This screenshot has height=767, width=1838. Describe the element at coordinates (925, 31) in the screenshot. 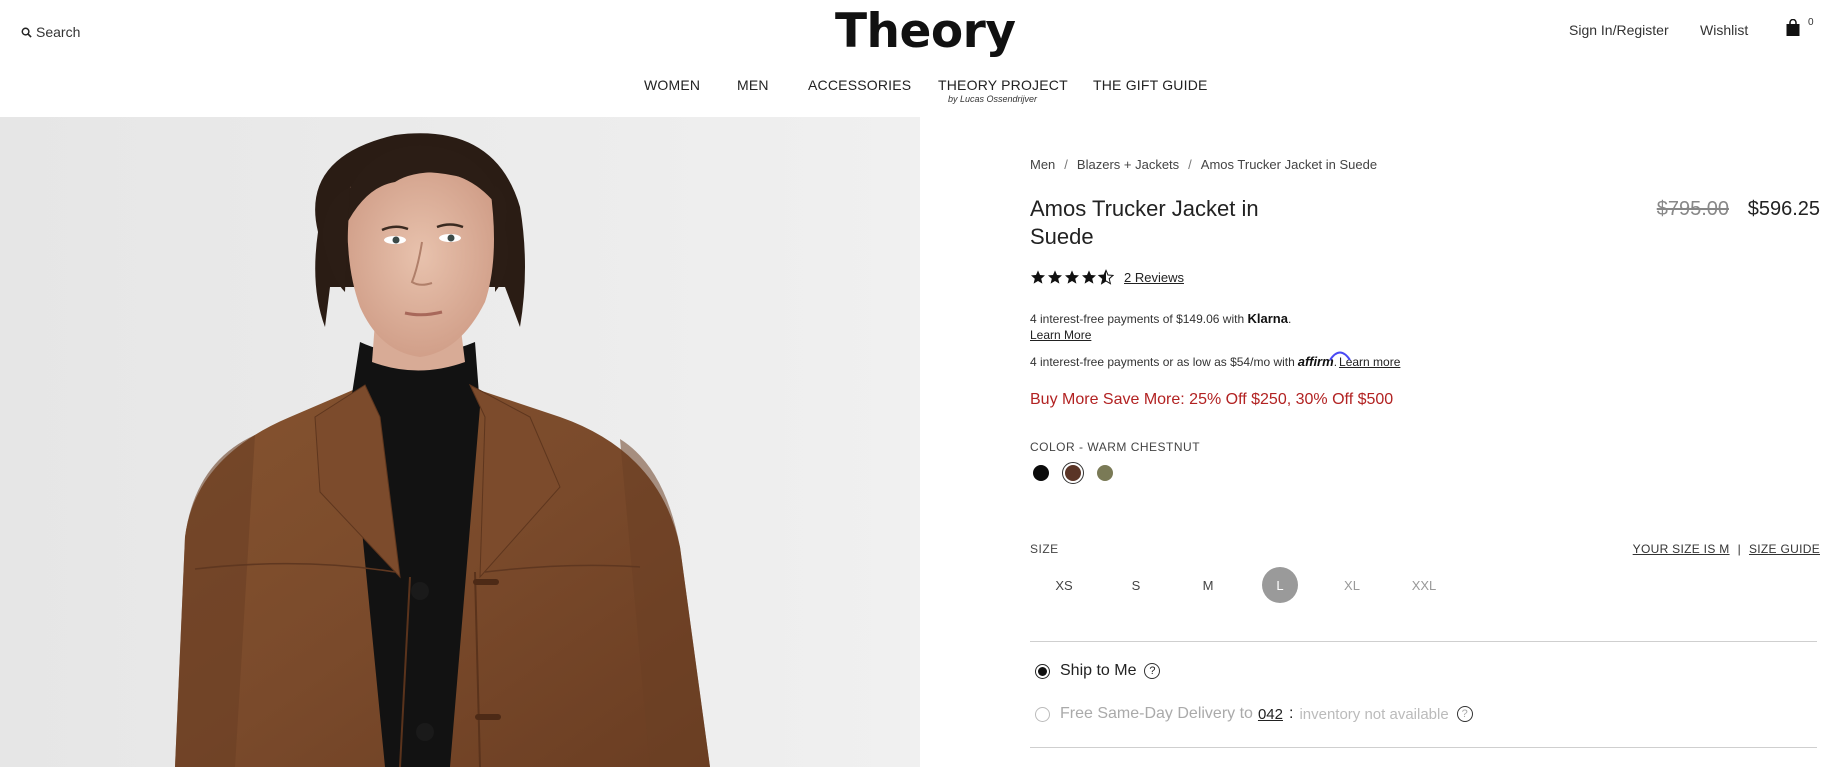

I see `theory-logo: Theory` at that location.